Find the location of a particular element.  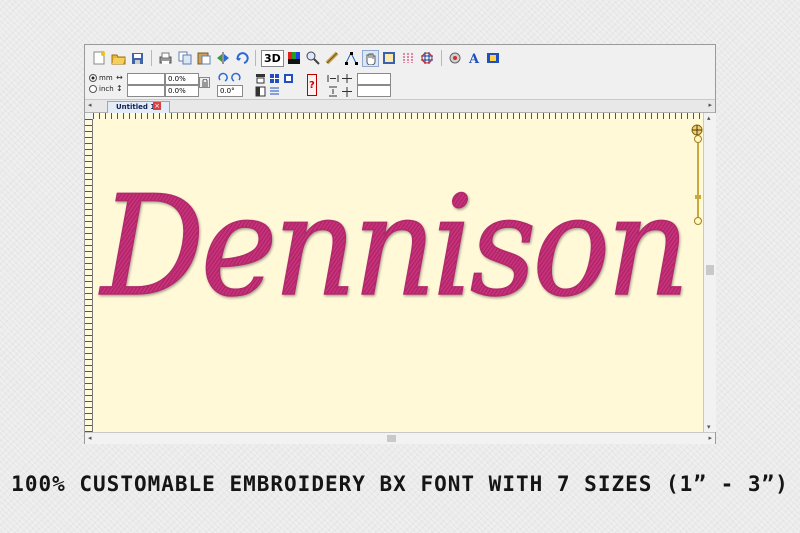

align-center-icon is located at coordinates (288, 78).